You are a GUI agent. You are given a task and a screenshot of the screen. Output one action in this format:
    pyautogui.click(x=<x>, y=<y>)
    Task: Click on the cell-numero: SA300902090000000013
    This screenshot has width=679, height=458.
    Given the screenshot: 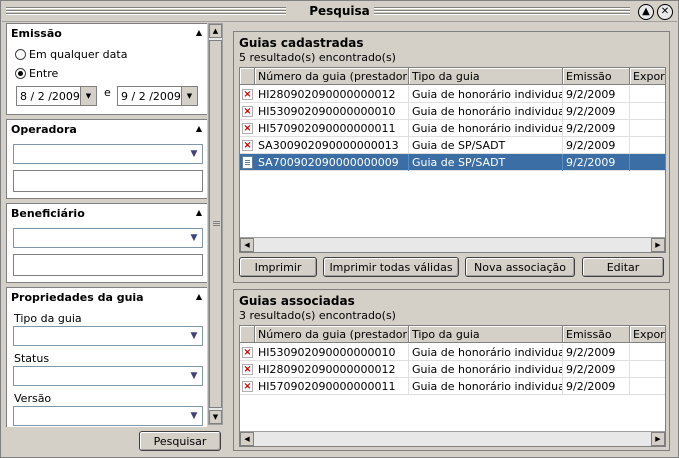 What is the action you would take?
    pyautogui.click(x=332, y=145)
    